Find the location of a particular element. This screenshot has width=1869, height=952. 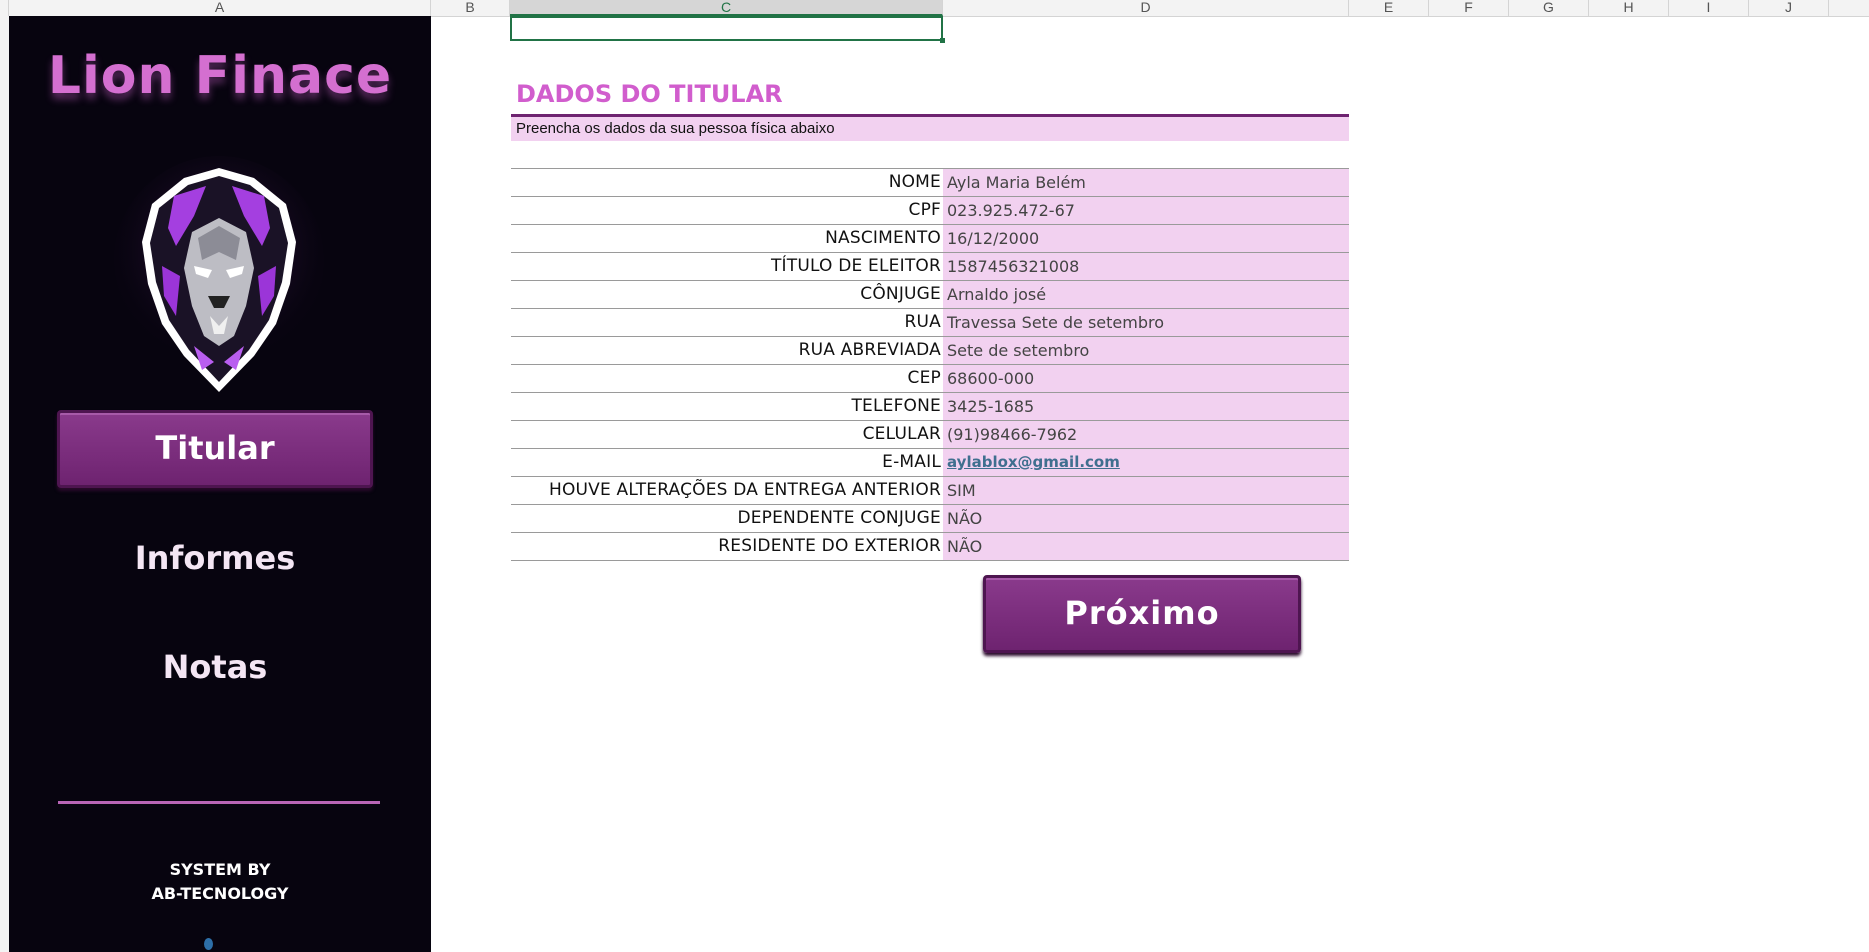

field-row-cpf: CPF 023.925.472-67 is located at coordinates (930, 210).